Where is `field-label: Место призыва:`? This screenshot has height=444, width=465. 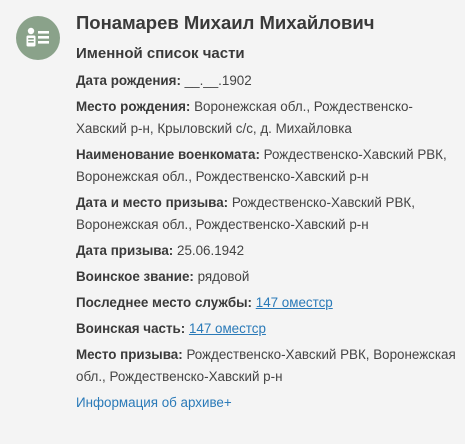
field-label: Место призыва: is located at coordinates (129, 354).